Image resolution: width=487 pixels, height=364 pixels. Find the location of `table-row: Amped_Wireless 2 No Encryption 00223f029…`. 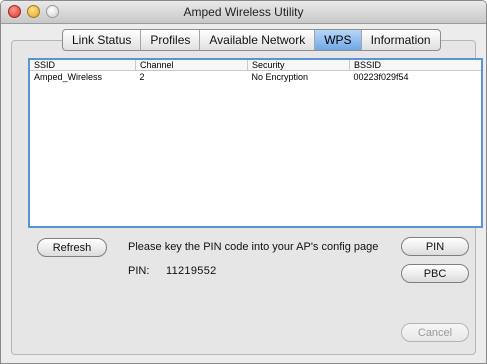

table-row: Amped_Wireless 2 No Encryption 00223f029… is located at coordinates (255, 77).